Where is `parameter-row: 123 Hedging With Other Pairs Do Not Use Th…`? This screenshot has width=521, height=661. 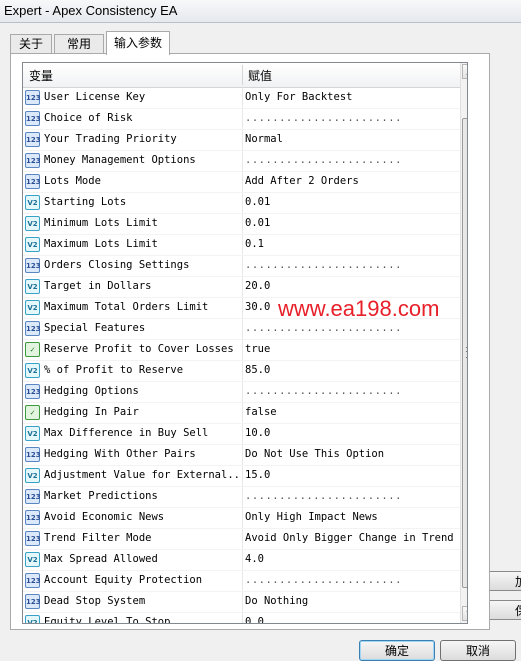
parameter-row: 123 Hedging With Other Pairs Do Not Use Th… is located at coordinates (243, 455).